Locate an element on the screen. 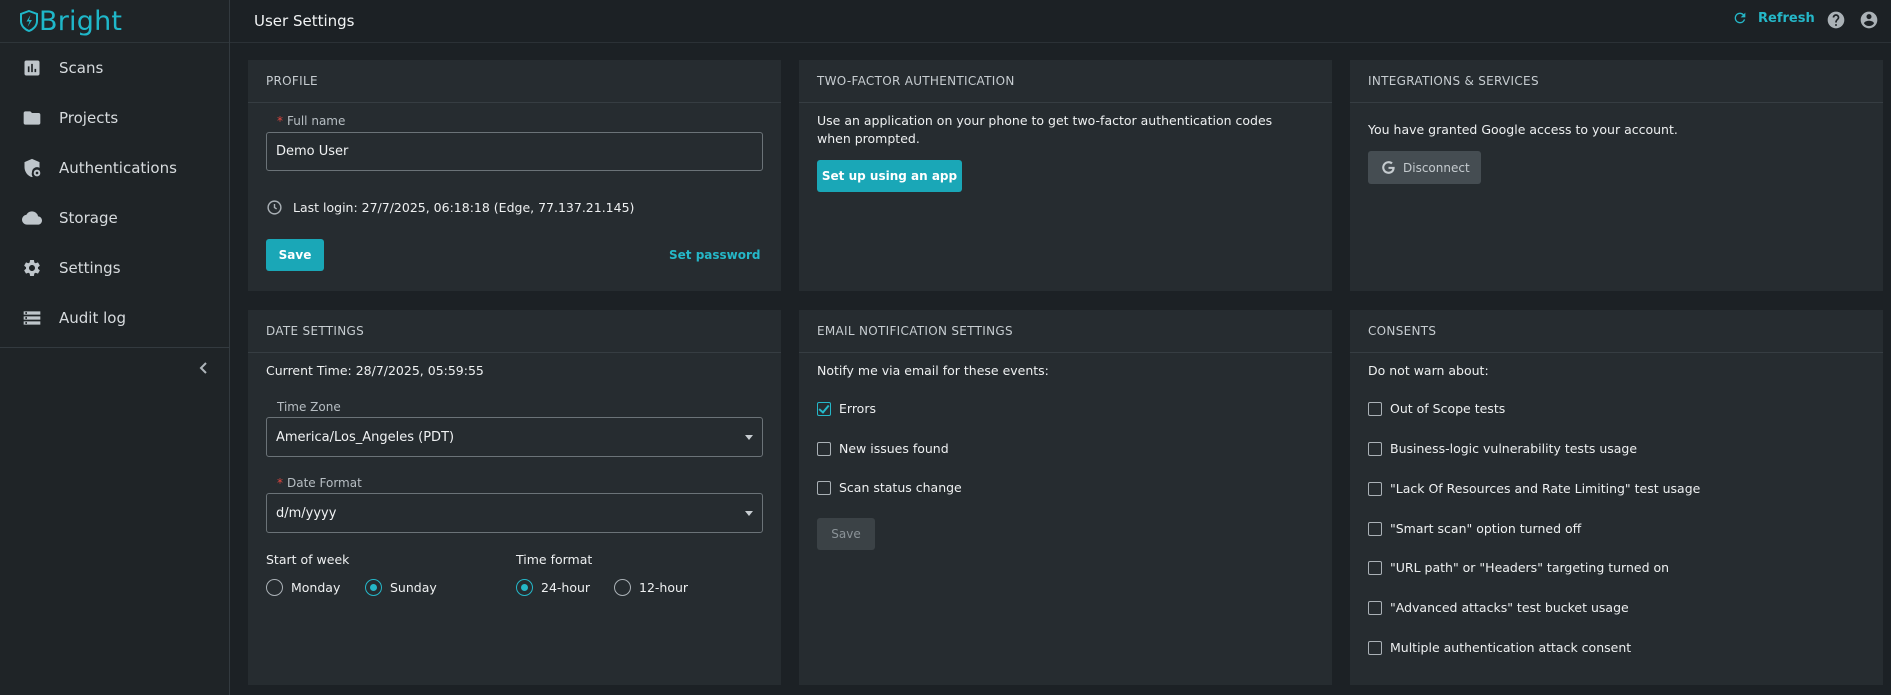  email-card-title: EMAIL NOTIFICATION SETTINGS is located at coordinates (1065, 331).